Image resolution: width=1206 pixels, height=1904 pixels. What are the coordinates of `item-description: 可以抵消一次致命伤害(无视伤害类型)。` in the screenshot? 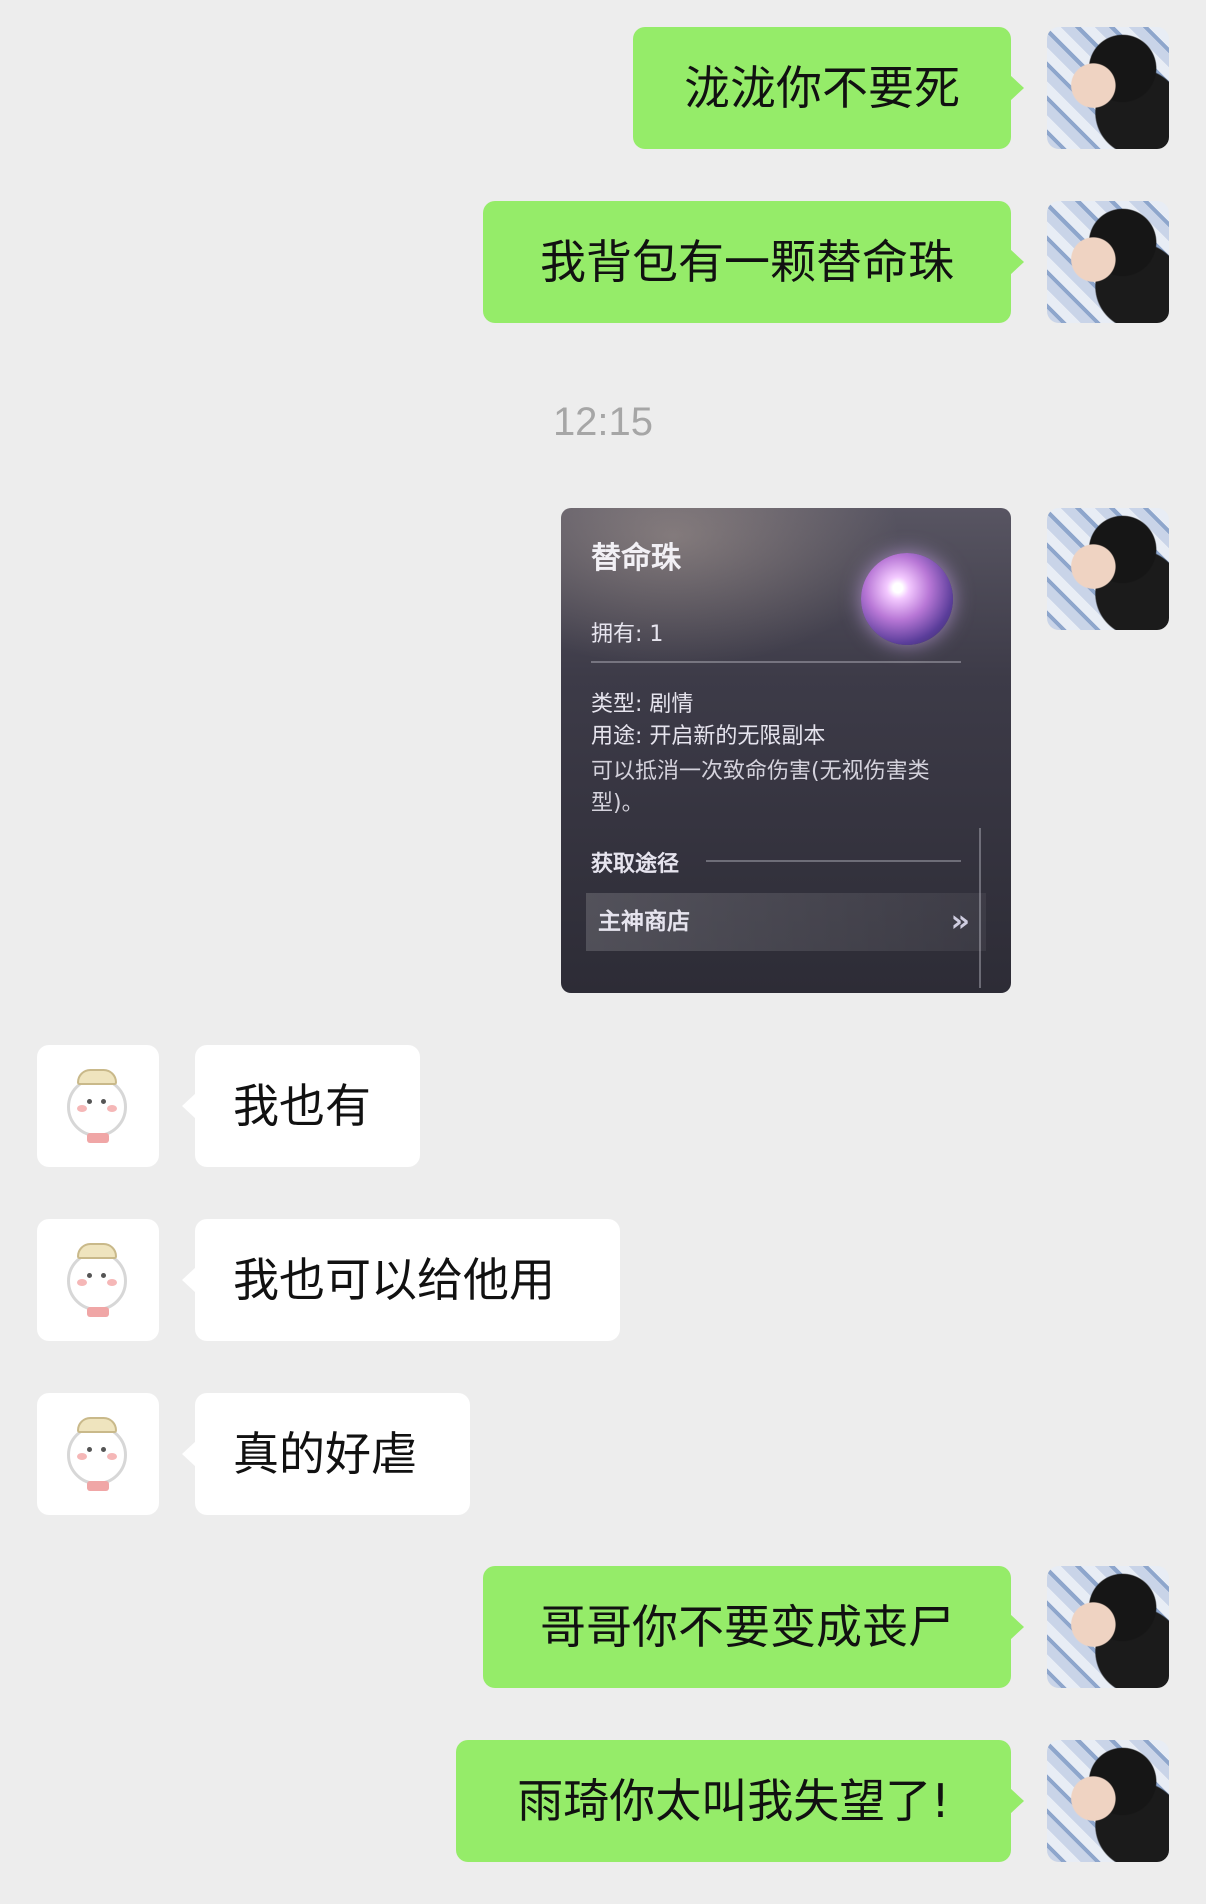 It's located at (760, 787).